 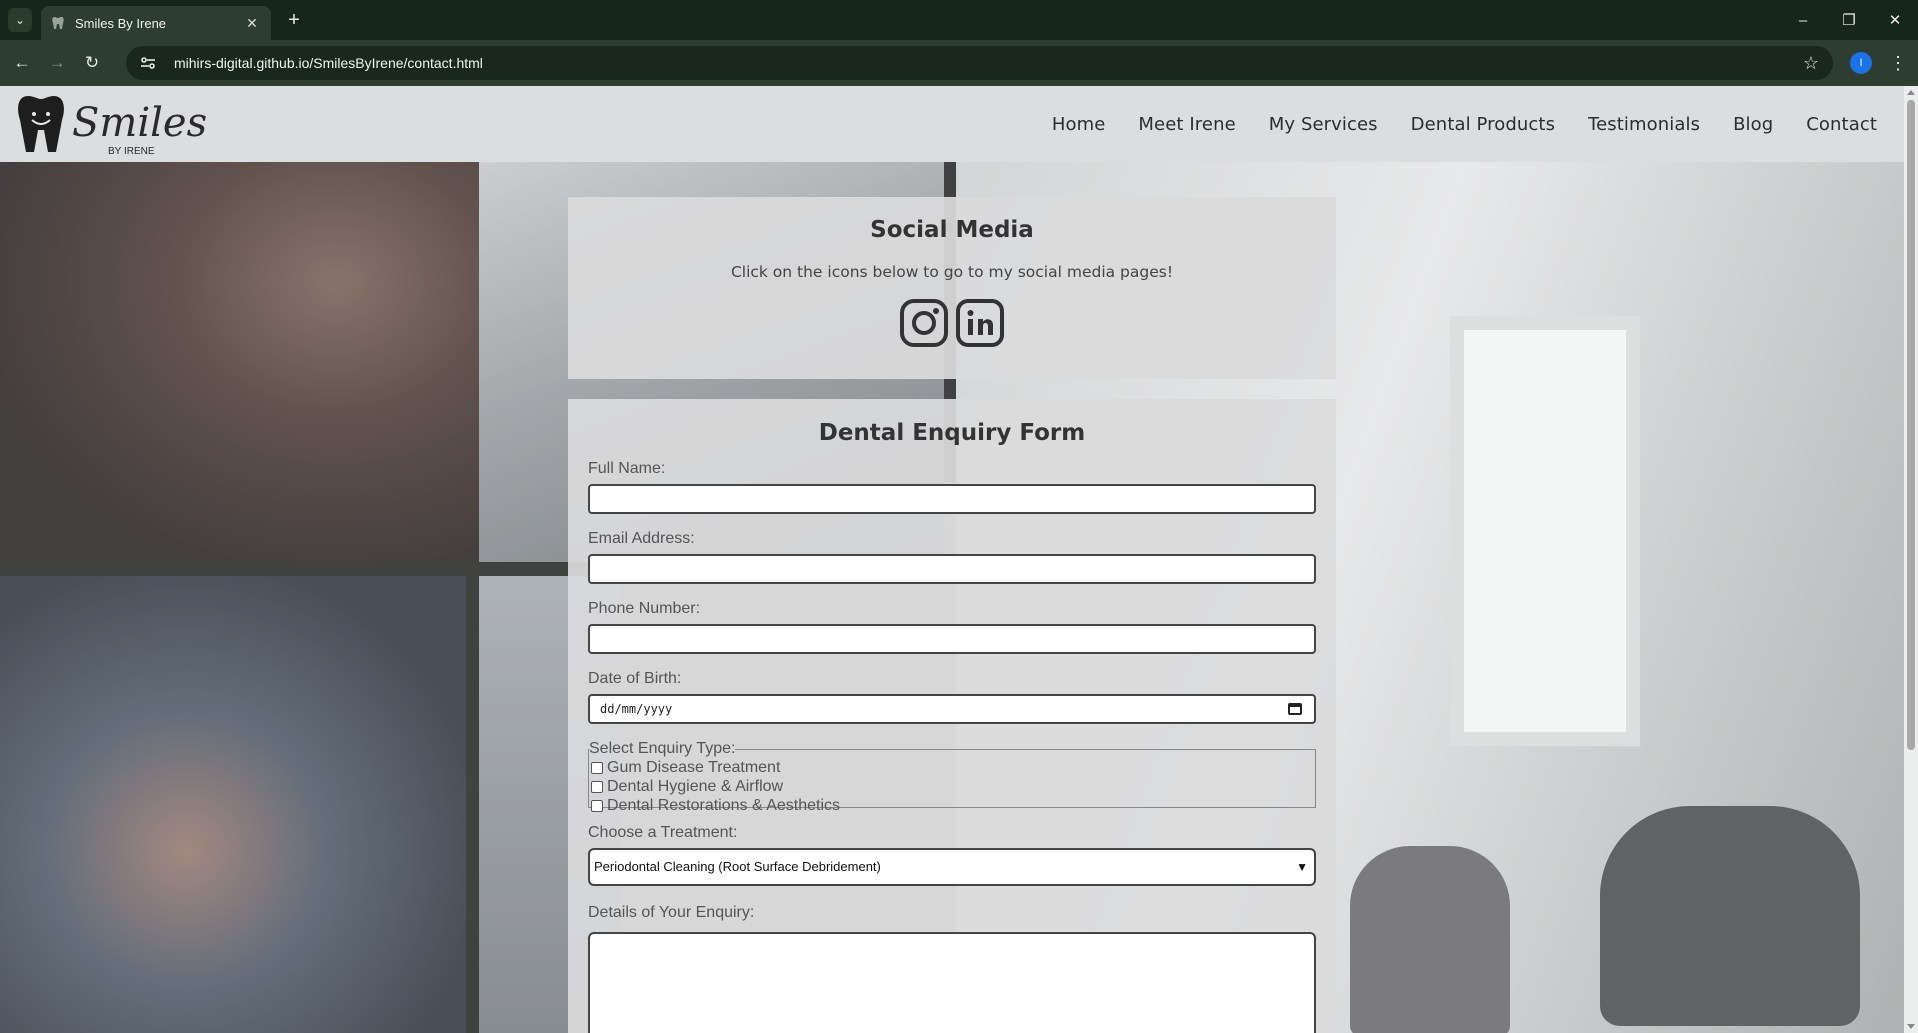 I want to click on page-scrollbar, so click(x=1911, y=559).